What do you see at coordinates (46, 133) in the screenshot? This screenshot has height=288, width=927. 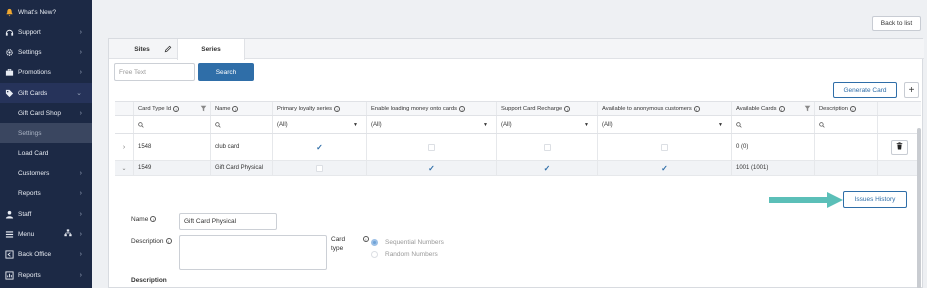 I see `sidebar-subitem-settings: Settings` at bounding box center [46, 133].